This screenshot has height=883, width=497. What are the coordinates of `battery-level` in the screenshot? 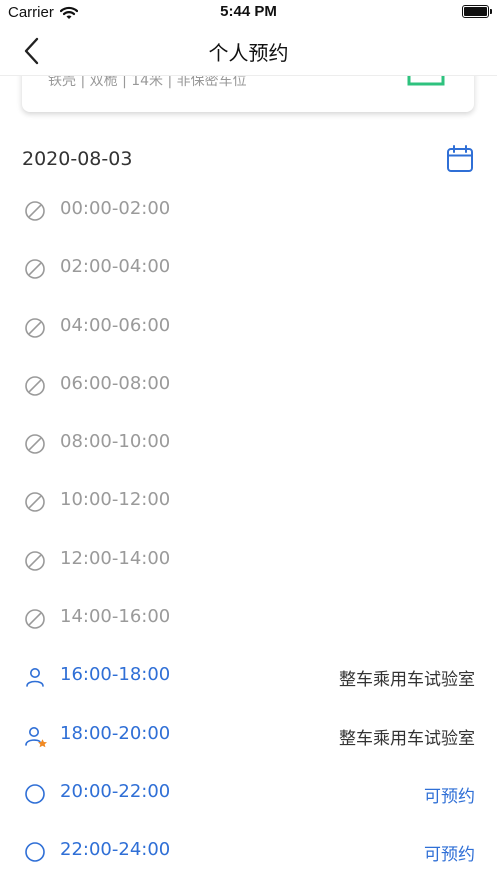 It's located at (475, 11).